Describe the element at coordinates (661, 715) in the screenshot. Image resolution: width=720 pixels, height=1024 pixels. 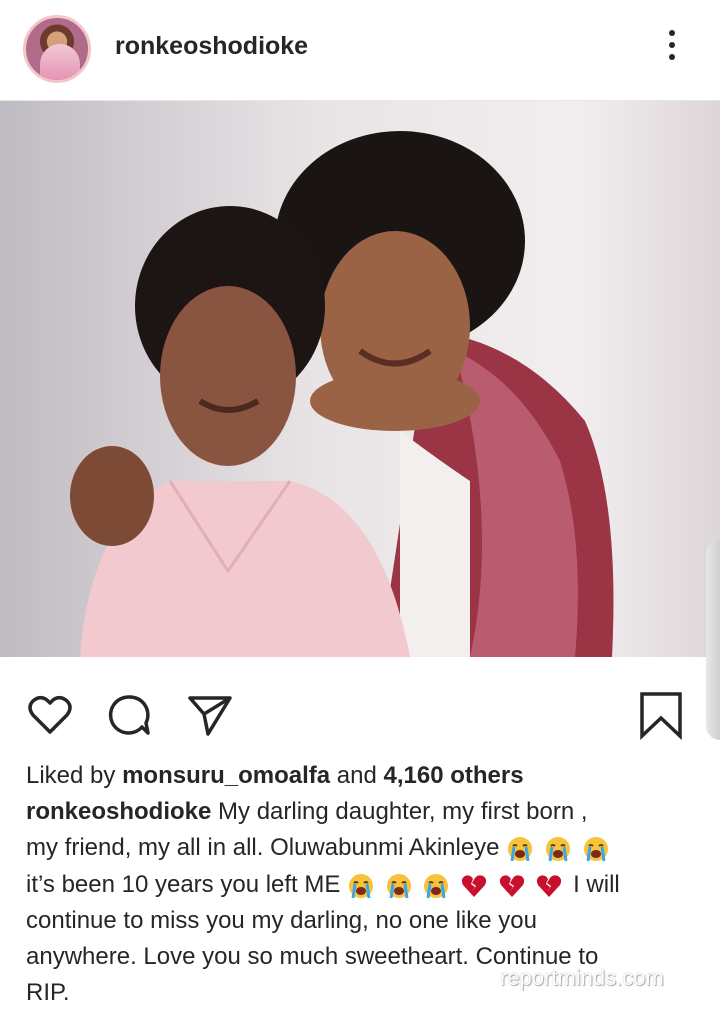
I see `bookmark-icon` at that location.